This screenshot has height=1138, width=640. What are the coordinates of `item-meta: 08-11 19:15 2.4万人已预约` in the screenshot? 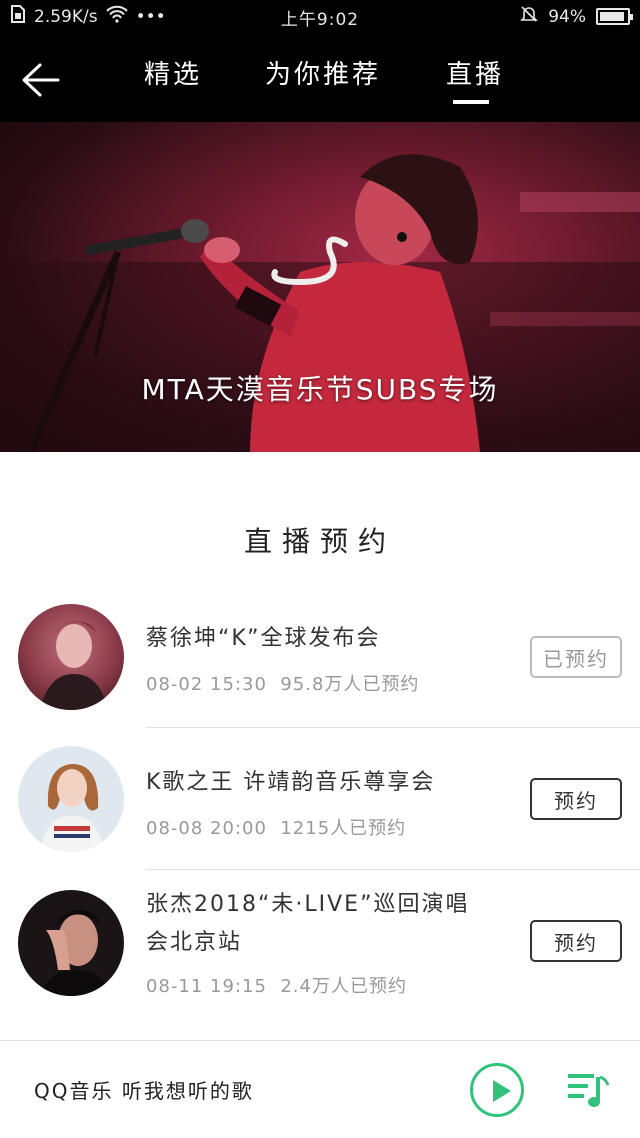 It's located at (276, 985).